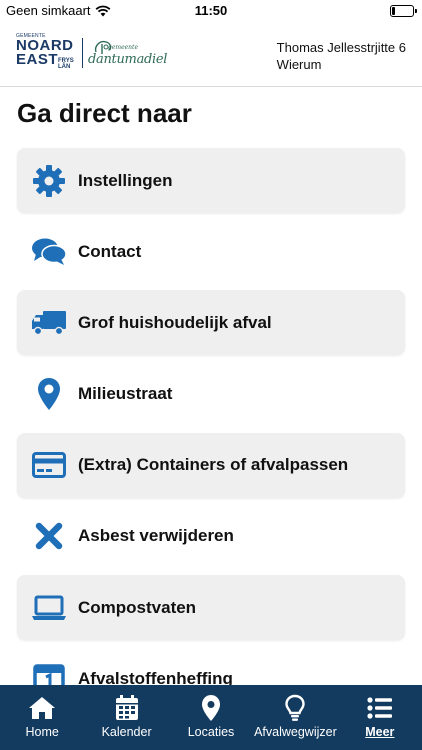 This screenshot has width=422, height=750. Describe the element at coordinates (49, 181) in the screenshot. I see `gear-icon` at that location.